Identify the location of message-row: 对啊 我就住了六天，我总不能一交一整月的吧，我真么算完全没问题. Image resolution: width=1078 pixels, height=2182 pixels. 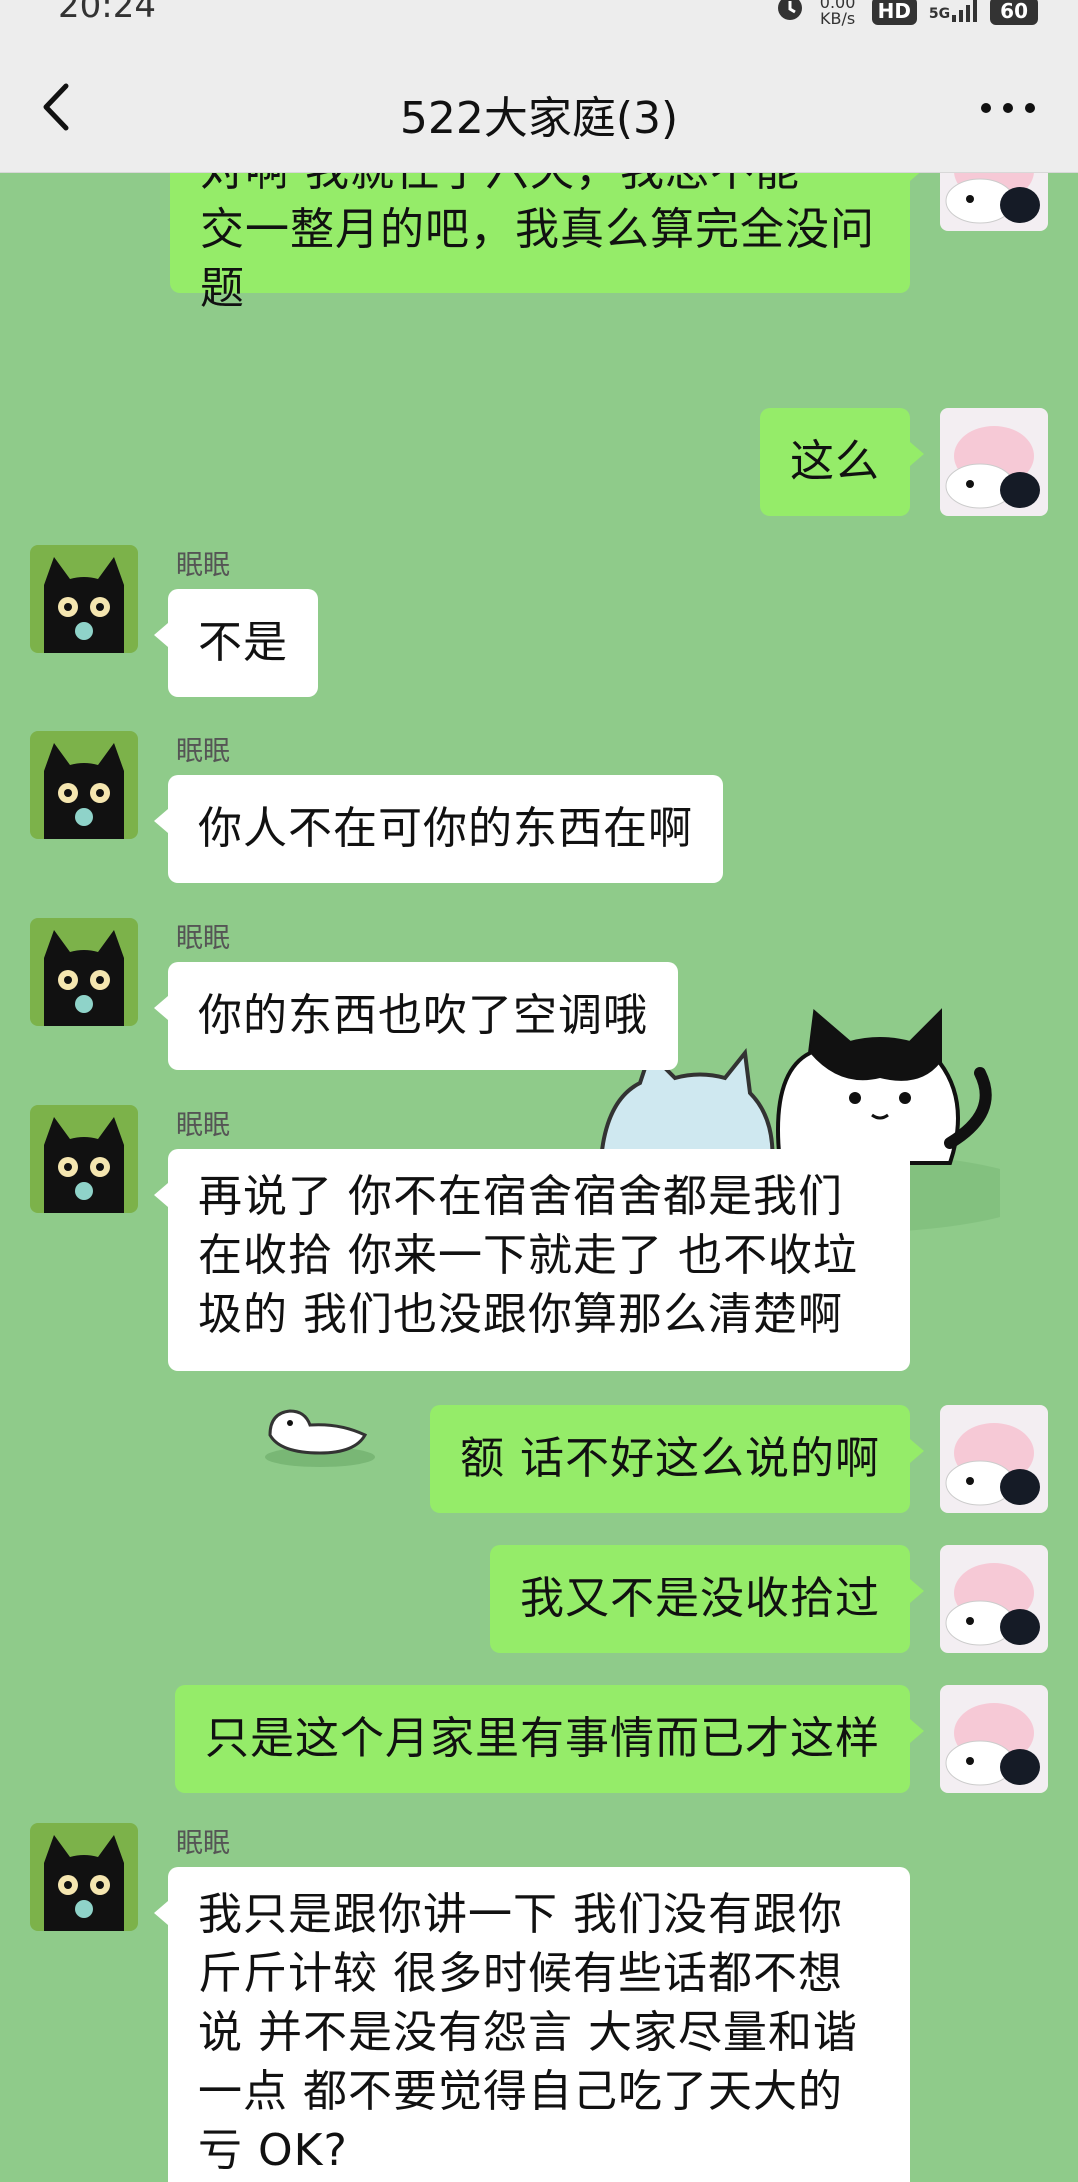
(539, 243).